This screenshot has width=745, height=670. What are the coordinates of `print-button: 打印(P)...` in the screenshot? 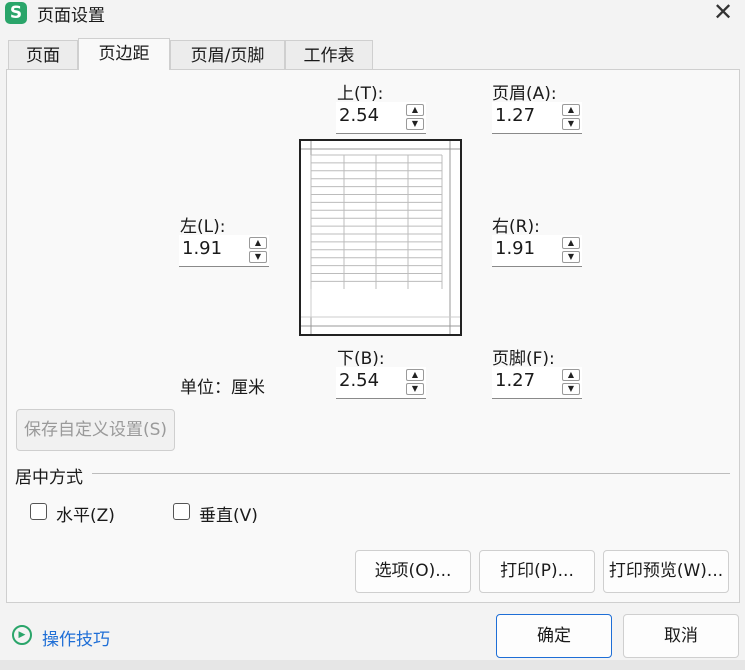 It's located at (537, 571).